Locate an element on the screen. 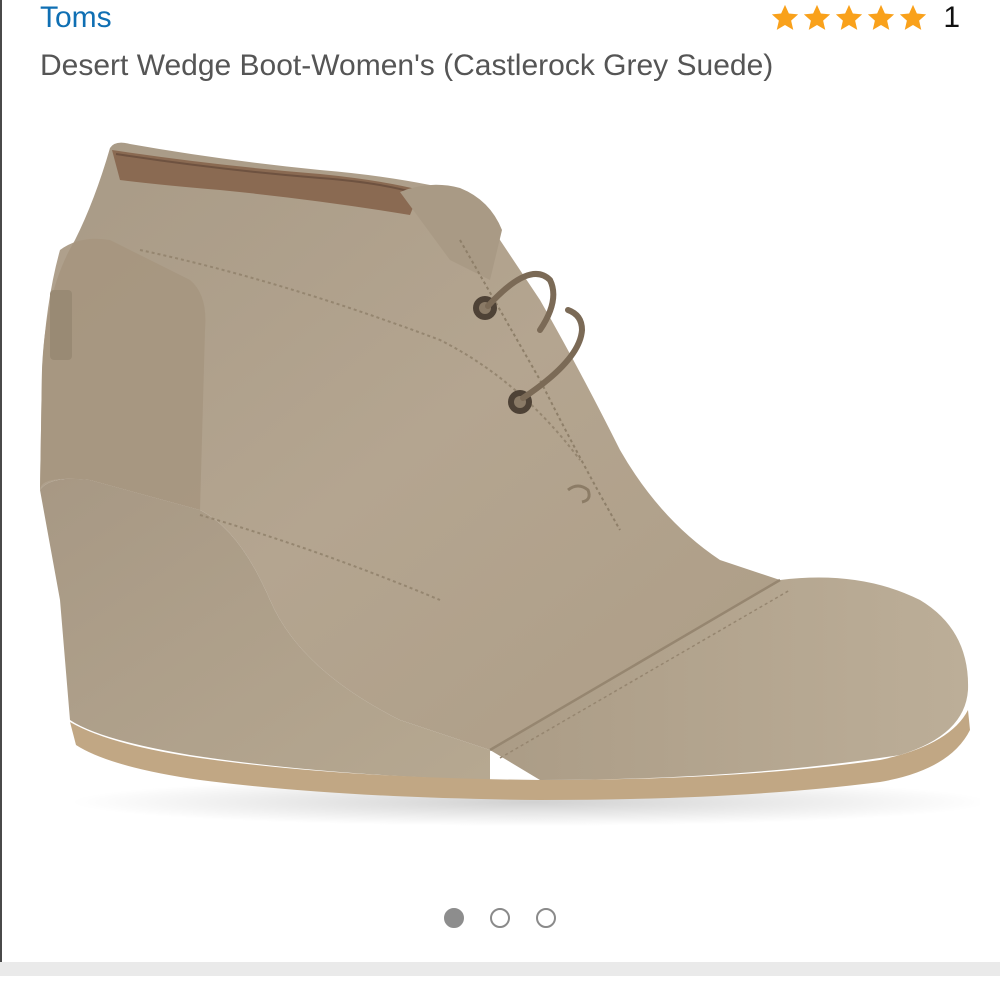  left-edge-border is located at coordinates (1, 481).